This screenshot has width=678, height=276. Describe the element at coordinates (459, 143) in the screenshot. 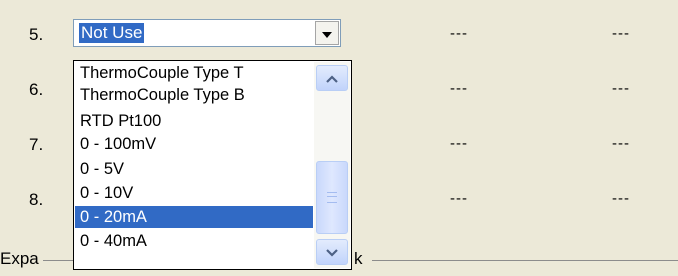

I see `row-7-value-a: ---` at that location.